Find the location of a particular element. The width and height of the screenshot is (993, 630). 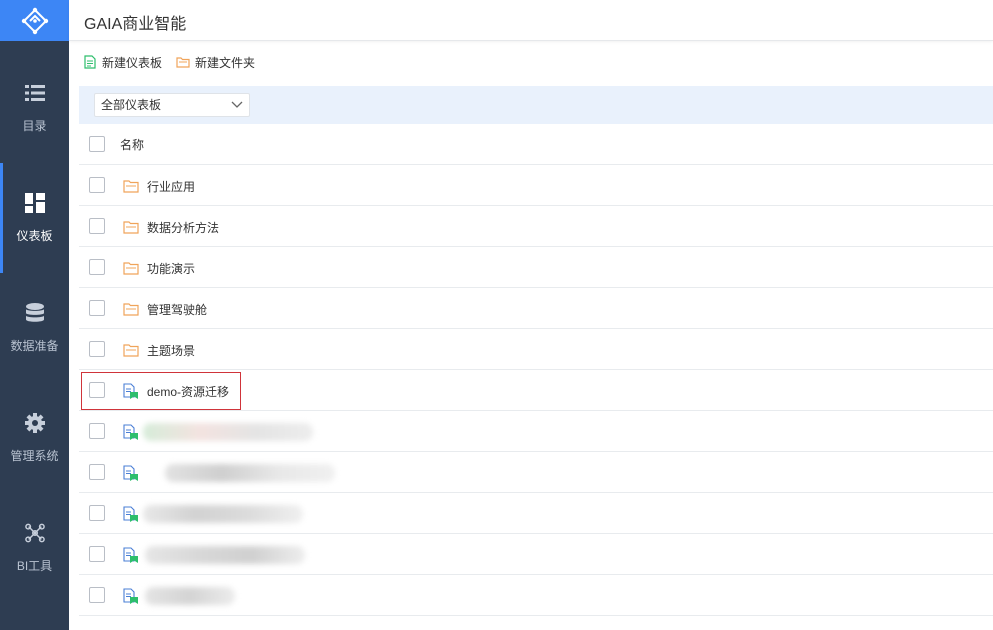

dashboard-filter-value: 全部仪表板 is located at coordinates (131, 105).